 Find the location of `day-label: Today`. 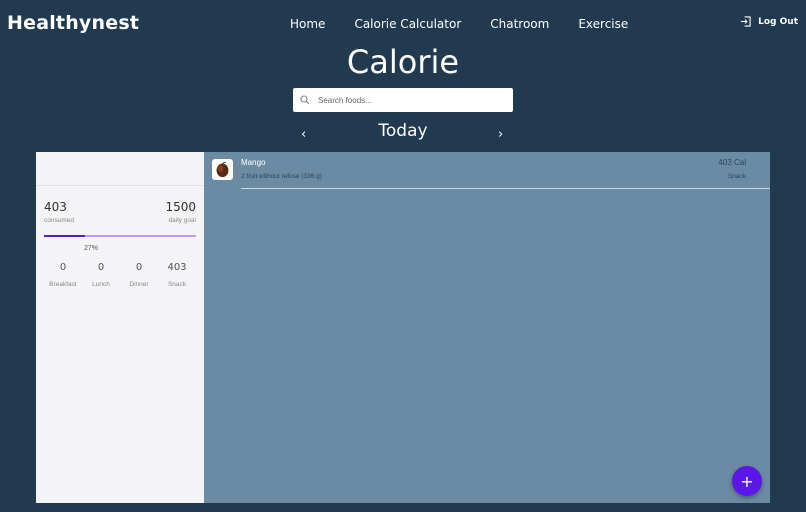

day-label: Today is located at coordinates (403, 131).